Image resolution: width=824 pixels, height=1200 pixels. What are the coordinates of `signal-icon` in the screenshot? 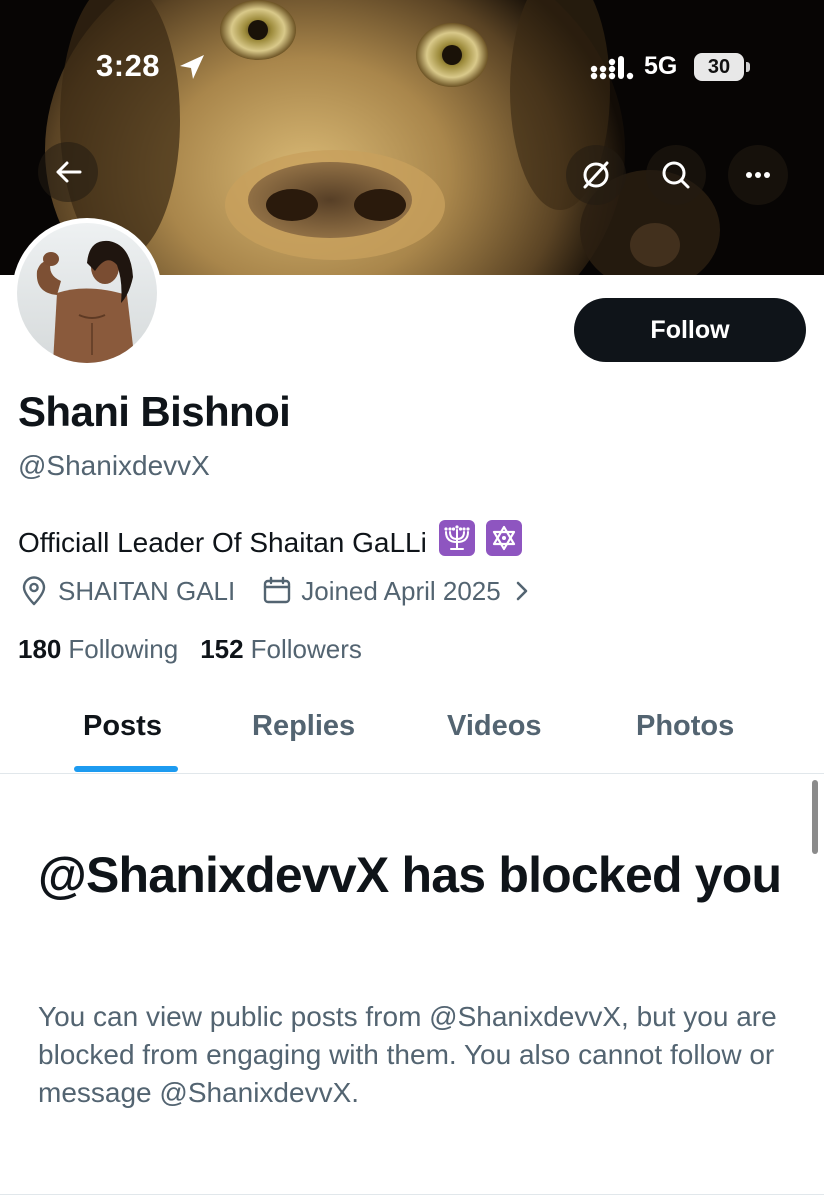 It's located at (612, 68).